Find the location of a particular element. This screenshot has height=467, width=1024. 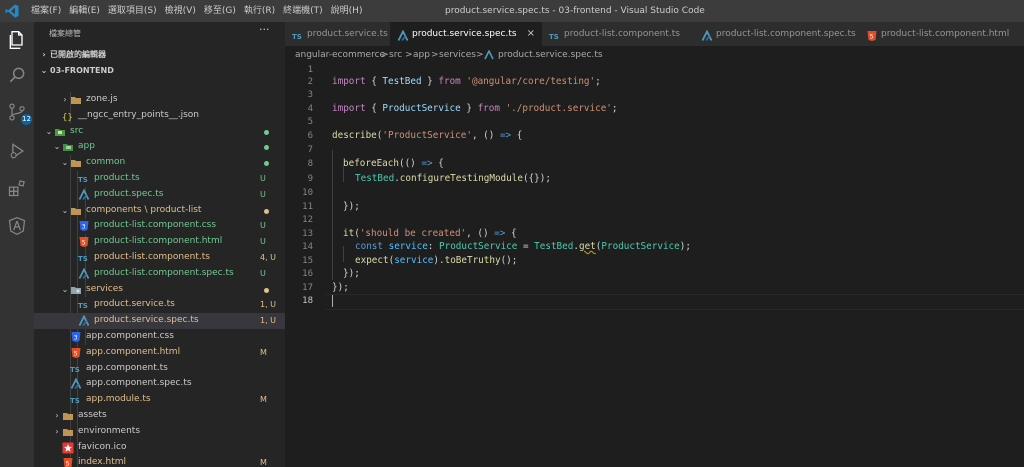

code-line-15: expect(service).toBeTruthy(); is located at coordinates (436, 260).